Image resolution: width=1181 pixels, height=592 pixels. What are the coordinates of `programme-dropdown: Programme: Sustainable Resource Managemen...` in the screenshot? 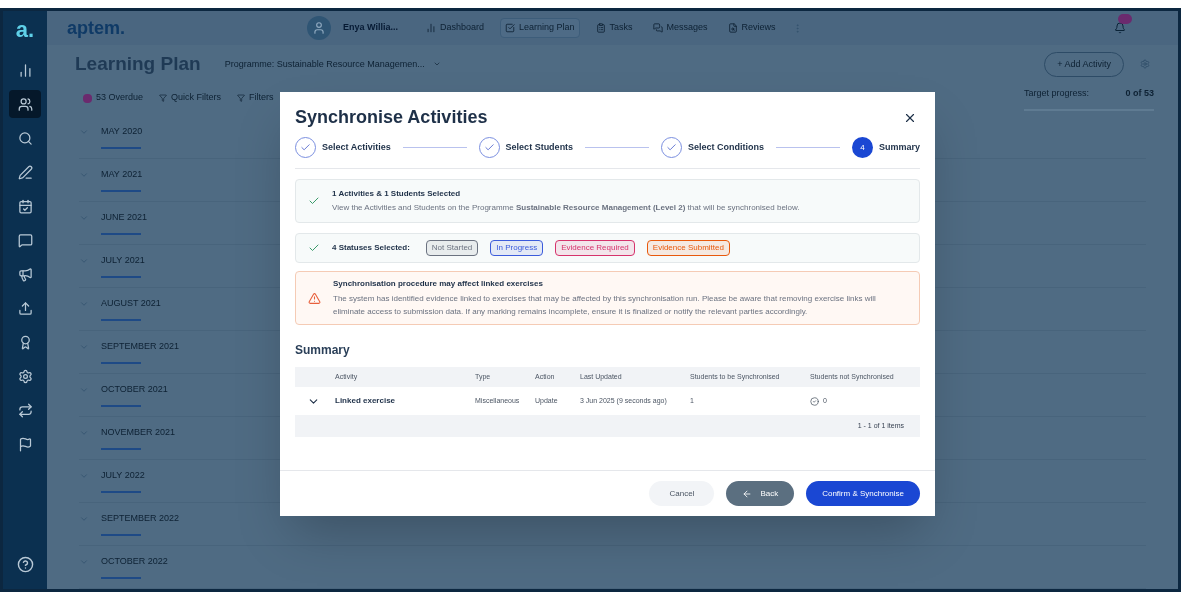 It's located at (332, 64).